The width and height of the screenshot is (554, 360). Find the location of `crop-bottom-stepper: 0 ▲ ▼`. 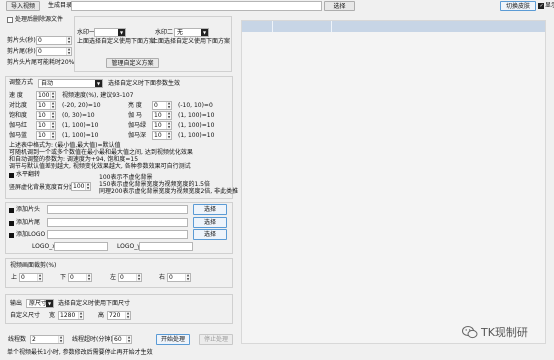

crop-bottom-stepper: 0 ▲ ▼ is located at coordinates (80, 277).